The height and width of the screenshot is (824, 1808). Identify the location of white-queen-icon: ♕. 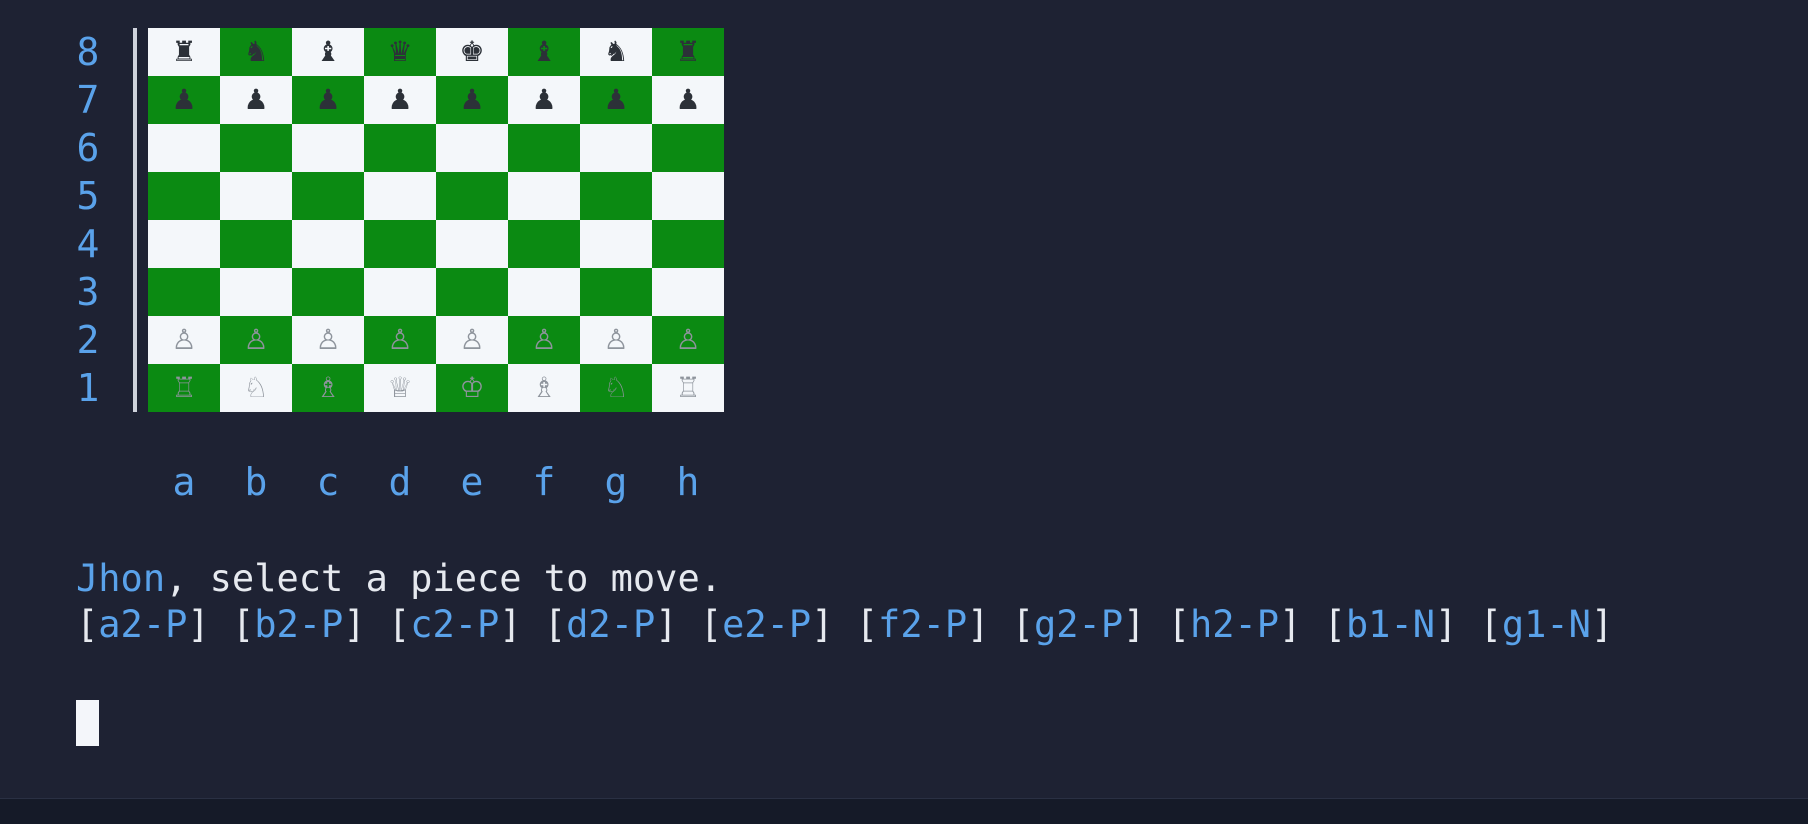
(400, 387).